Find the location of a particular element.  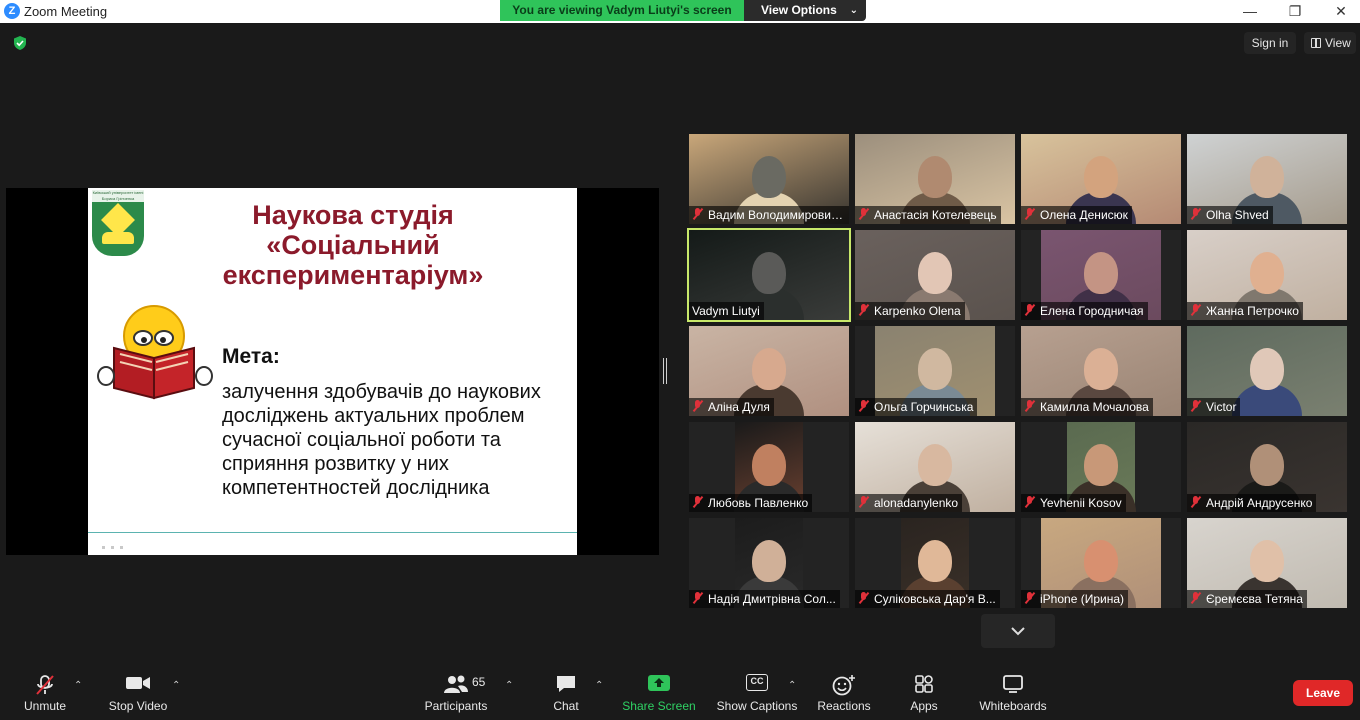

slide-title-line: експериментаріум» is located at coordinates (353, 275).